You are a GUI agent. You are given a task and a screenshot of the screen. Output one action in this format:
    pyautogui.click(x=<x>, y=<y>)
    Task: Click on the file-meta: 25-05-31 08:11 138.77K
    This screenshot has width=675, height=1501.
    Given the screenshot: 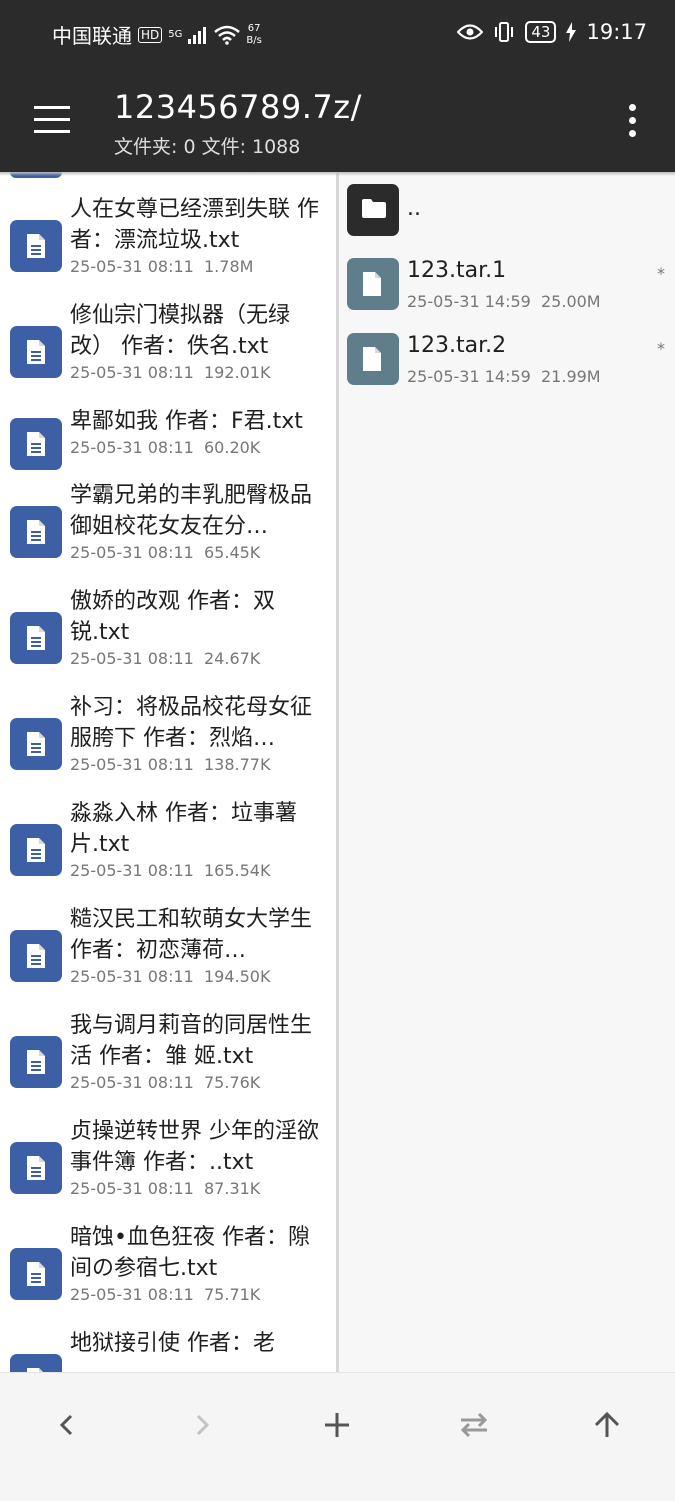 What is the action you would take?
    pyautogui.click(x=170, y=764)
    